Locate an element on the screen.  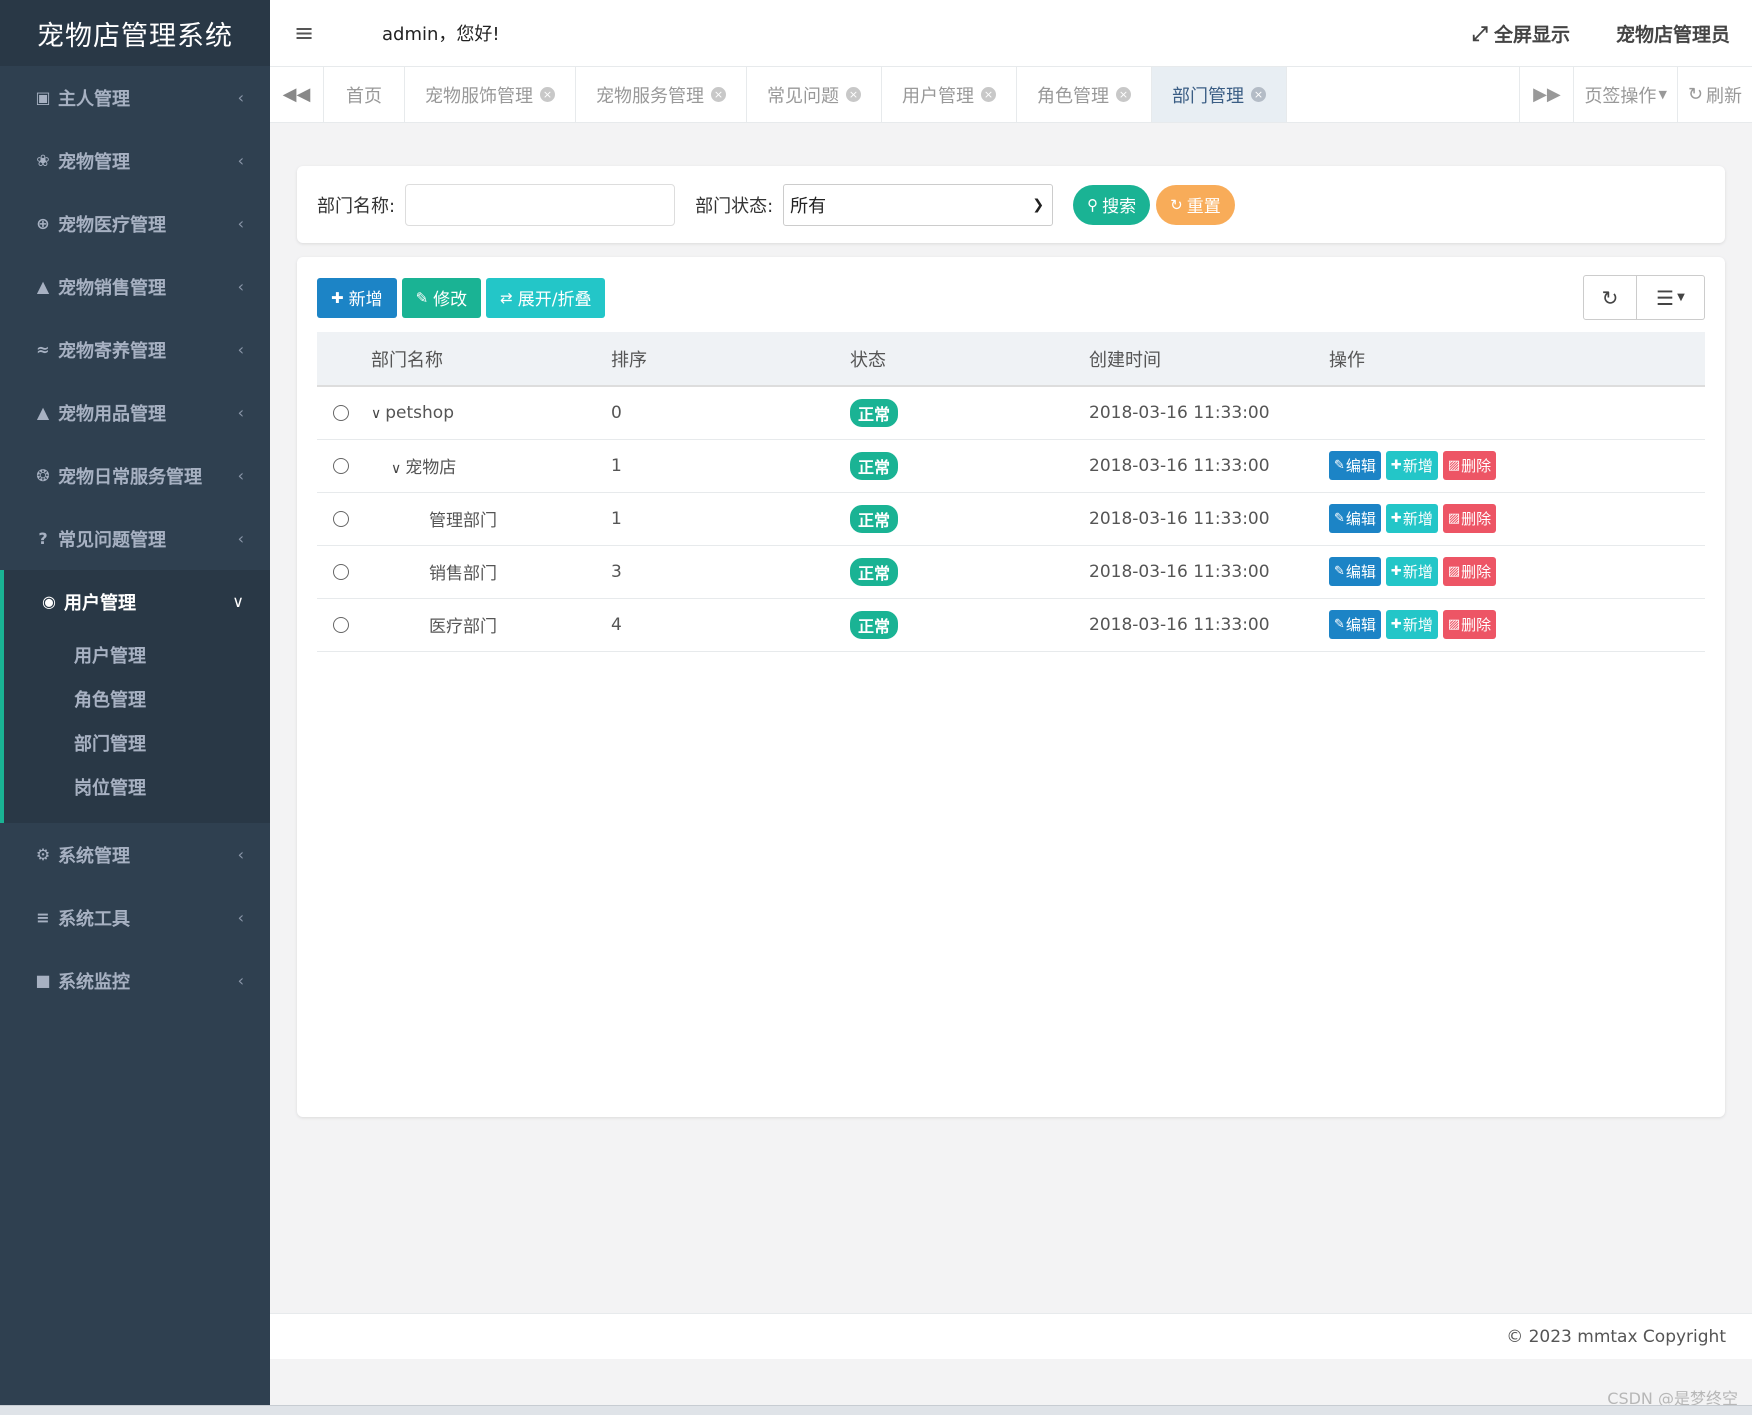
sidebar-group: ❂ 宠物日常服务管理 ‹ is located at coordinates (135, 475).